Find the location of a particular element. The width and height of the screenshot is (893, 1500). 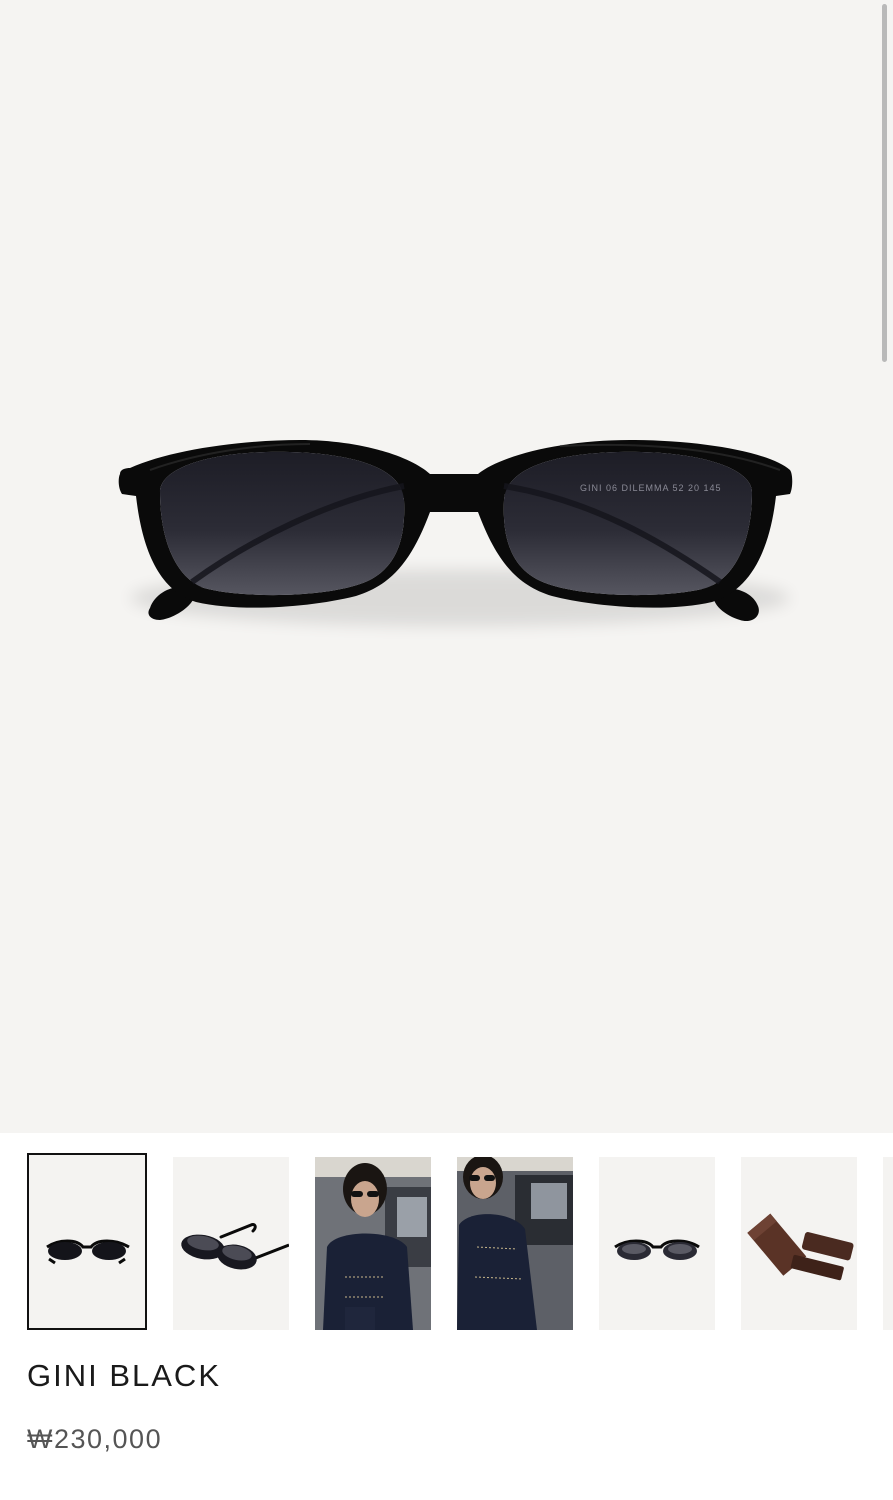

thumbnail-front-alt is located at coordinates (657, 1243).